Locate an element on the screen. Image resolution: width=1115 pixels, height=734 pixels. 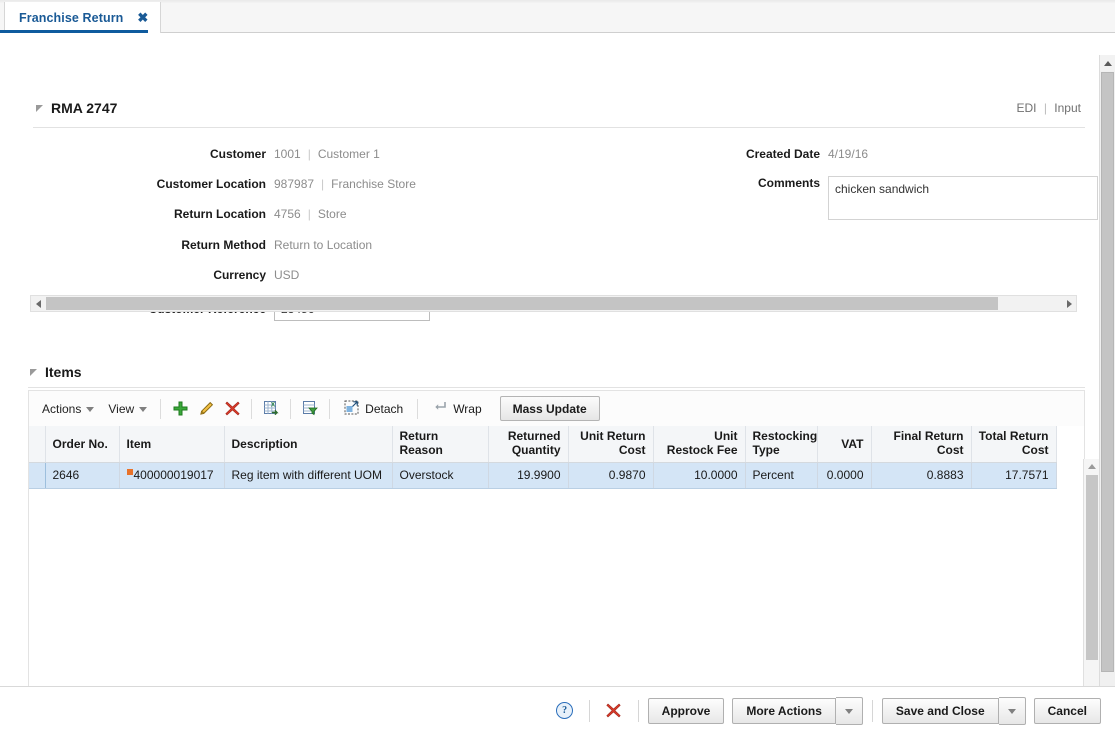
wrap-button: Wrap is located at coordinates (456, 408).